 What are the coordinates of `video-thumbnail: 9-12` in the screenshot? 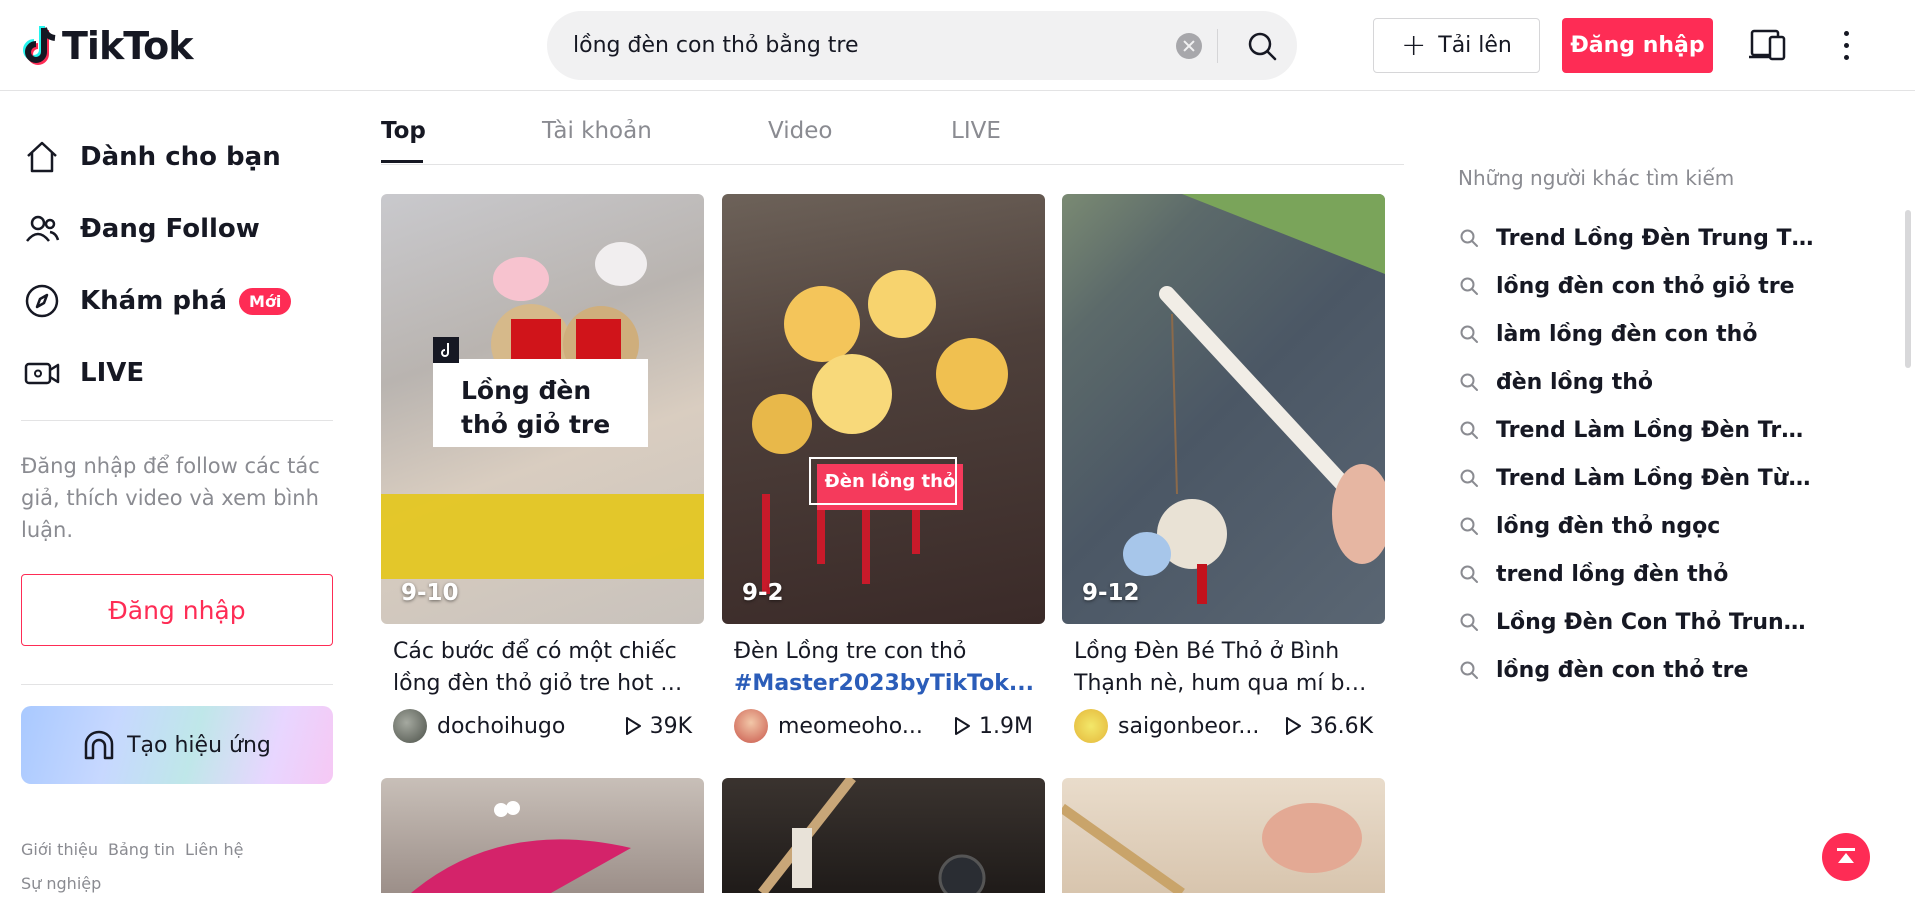 It's located at (1223, 409).